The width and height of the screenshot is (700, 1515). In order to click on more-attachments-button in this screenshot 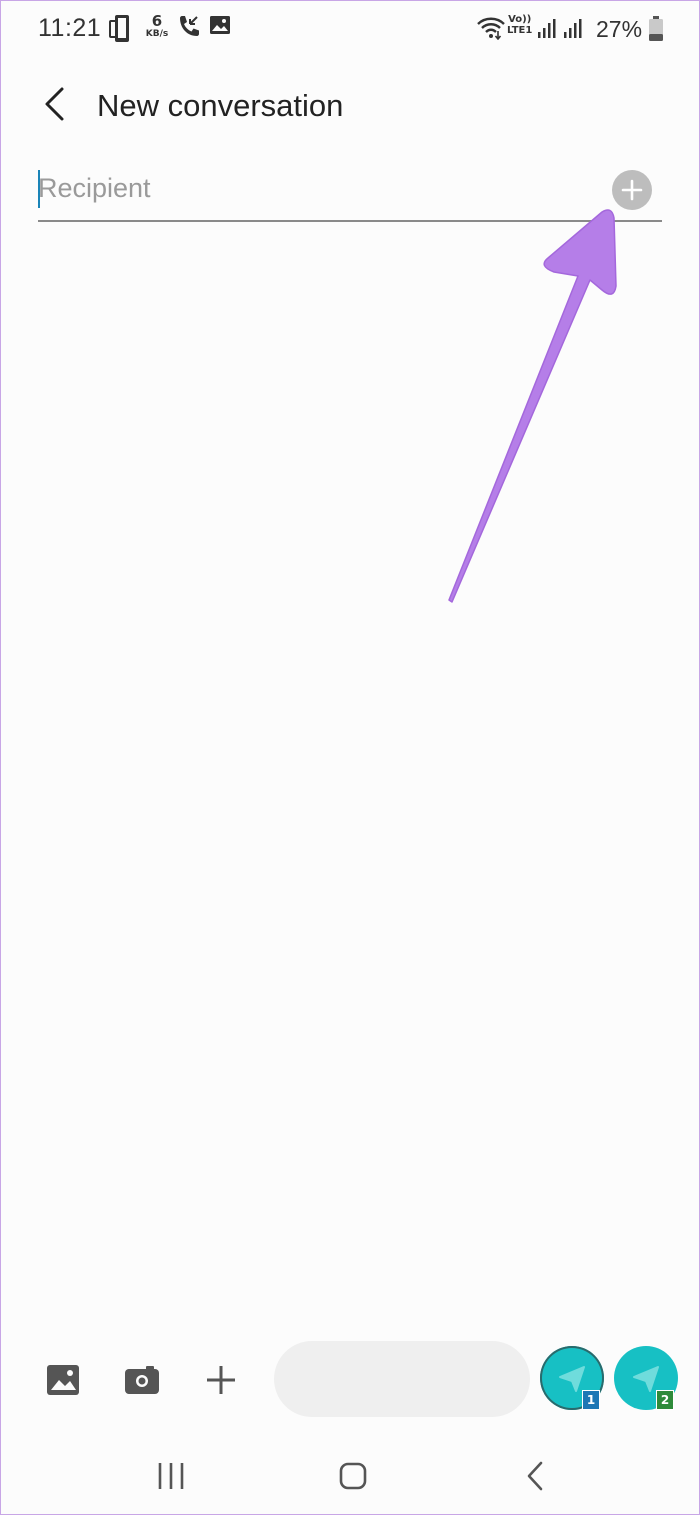, I will do `click(221, 1380)`.